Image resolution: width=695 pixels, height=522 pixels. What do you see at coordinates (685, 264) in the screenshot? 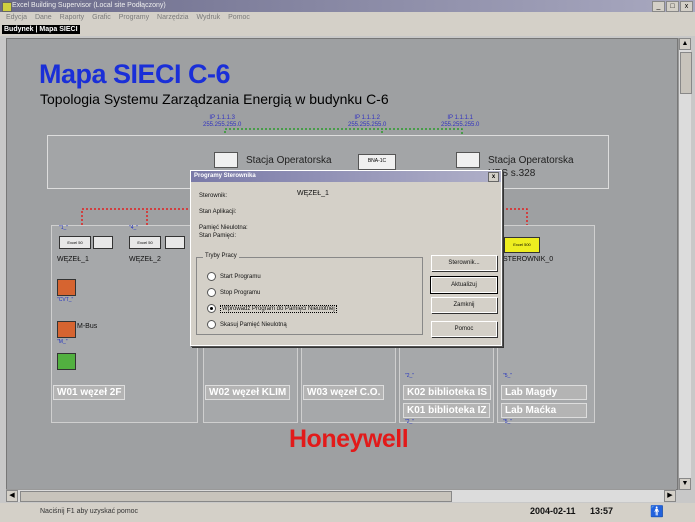
I see `vertical-scrollbar: ▲ ▼` at bounding box center [685, 264].